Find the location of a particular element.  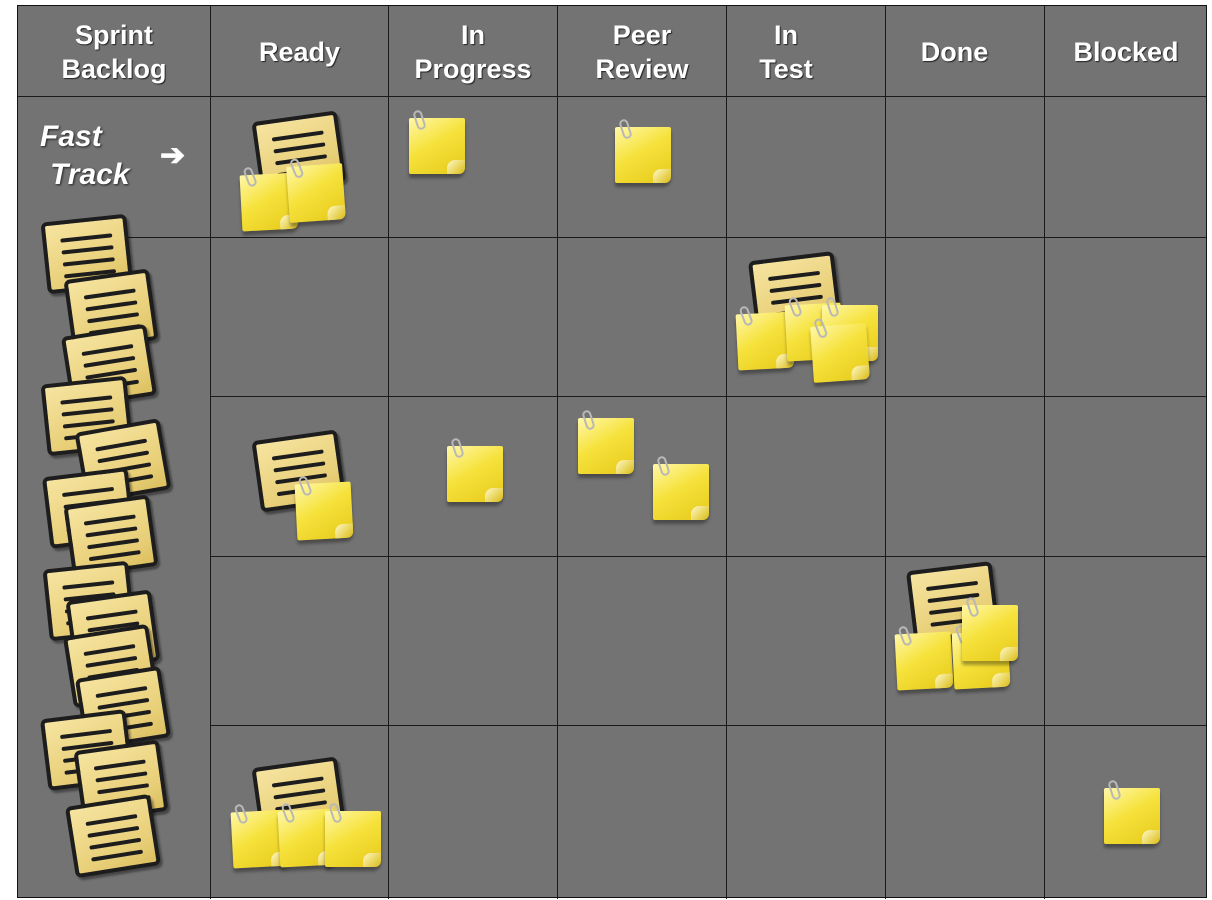

fast-track-label: Fast Track is located at coordinates (85, 156).